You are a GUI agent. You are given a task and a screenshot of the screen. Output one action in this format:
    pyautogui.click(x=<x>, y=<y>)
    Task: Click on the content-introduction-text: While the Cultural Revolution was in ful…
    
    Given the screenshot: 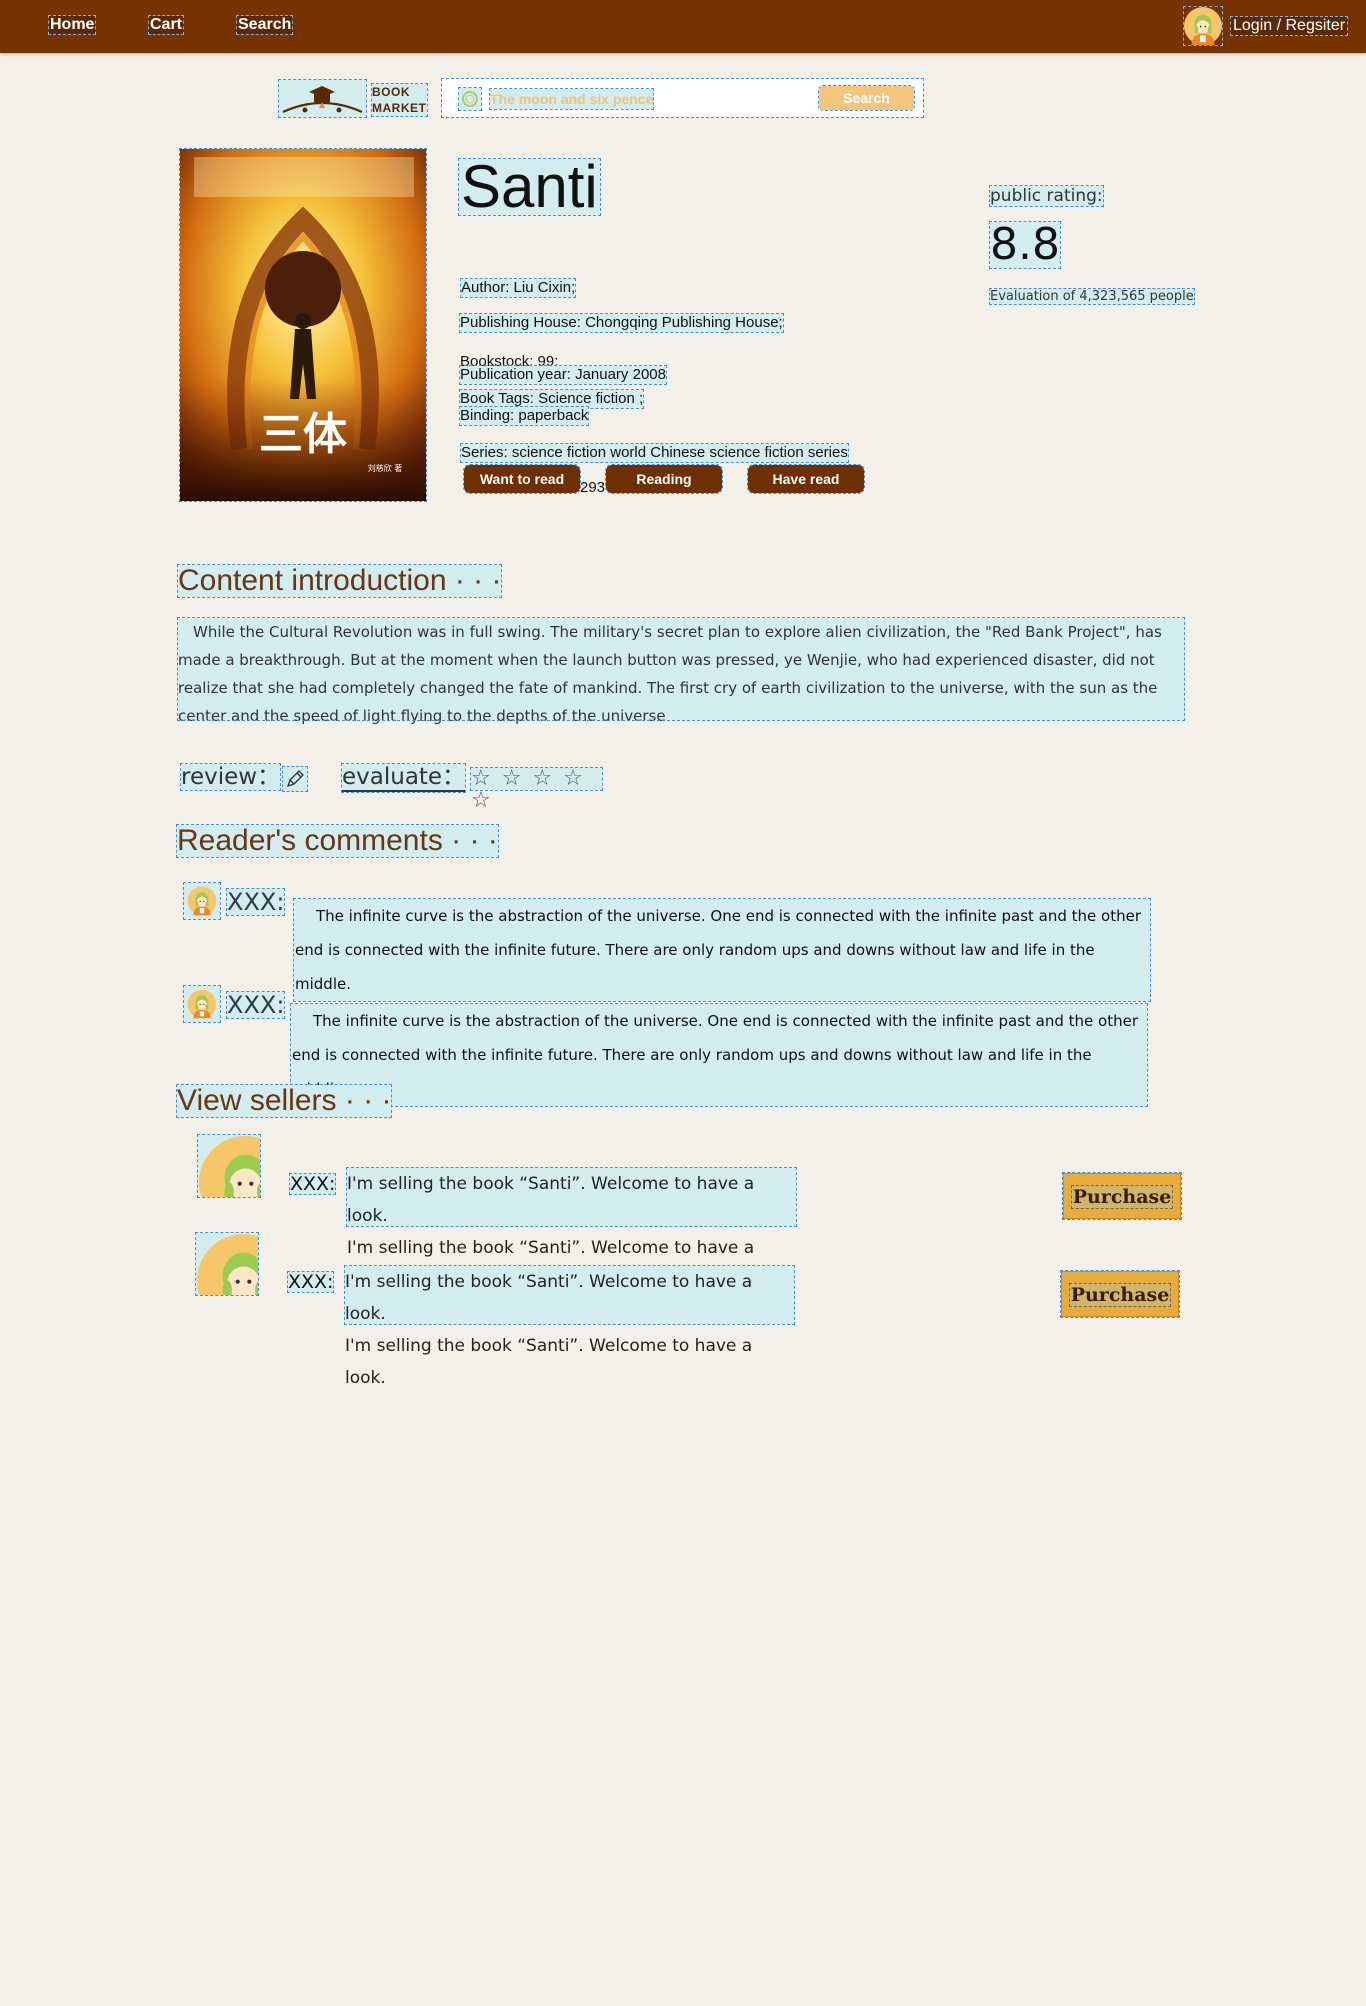 What is the action you would take?
    pyautogui.click(x=681, y=671)
    